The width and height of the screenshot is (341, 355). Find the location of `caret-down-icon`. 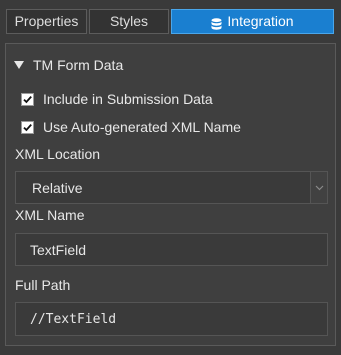

caret-down-icon is located at coordinates (19, 65).